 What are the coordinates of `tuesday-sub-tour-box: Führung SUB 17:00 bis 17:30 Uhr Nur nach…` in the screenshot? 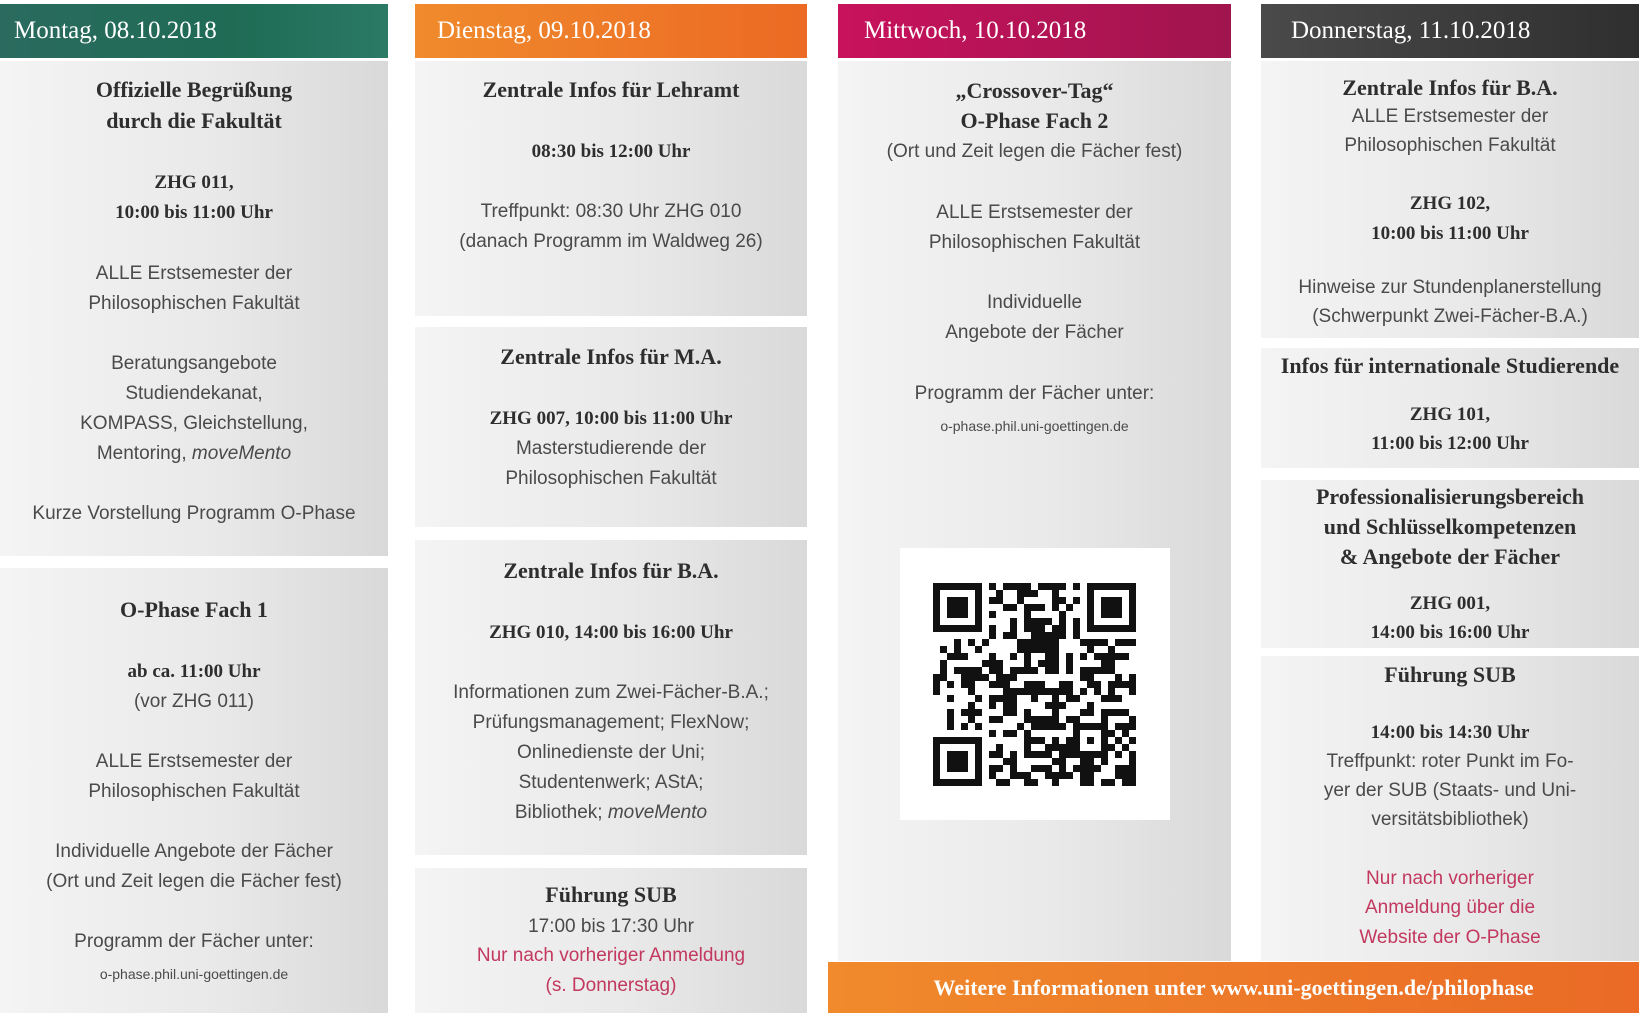 It's located at (611, 940).